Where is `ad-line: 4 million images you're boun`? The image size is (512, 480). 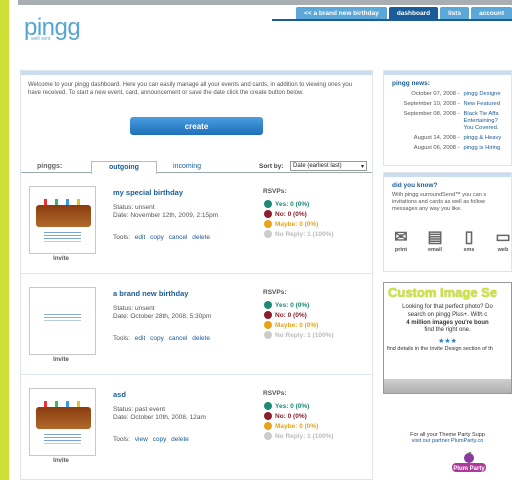
ad-line: 4 million images you're boun is located at coordinates (447, 322).